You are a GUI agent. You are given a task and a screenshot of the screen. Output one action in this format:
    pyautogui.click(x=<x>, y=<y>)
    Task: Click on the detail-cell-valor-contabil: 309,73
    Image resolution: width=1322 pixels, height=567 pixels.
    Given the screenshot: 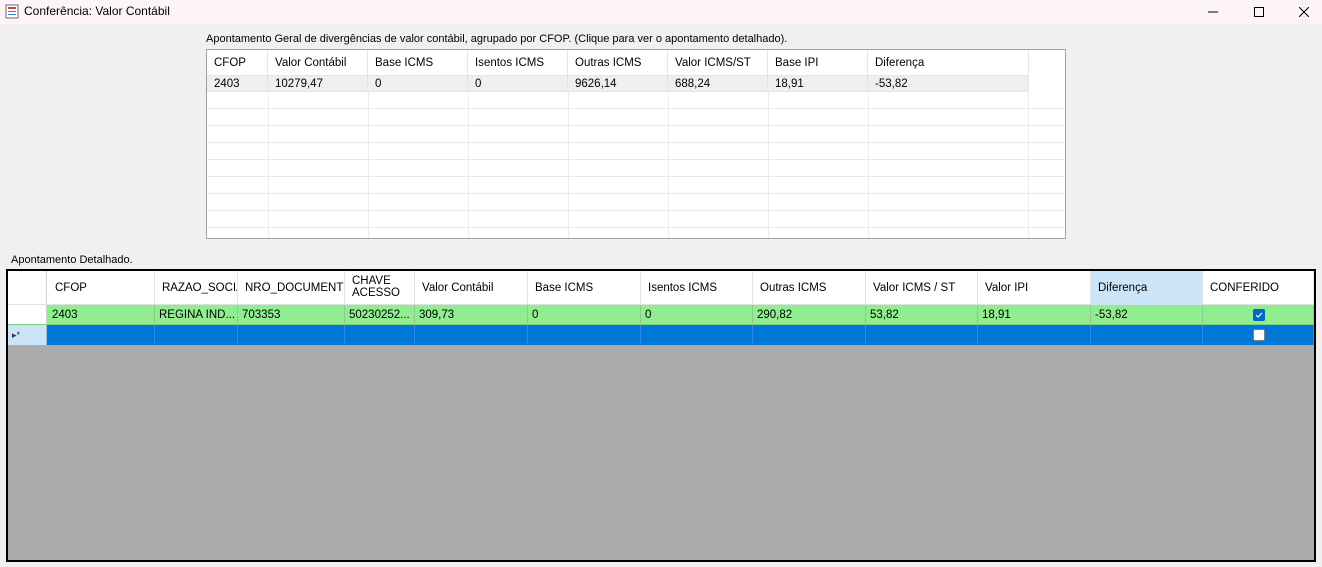 What is the action you would take?
    pyautogui.click(x=471, y=315)
    